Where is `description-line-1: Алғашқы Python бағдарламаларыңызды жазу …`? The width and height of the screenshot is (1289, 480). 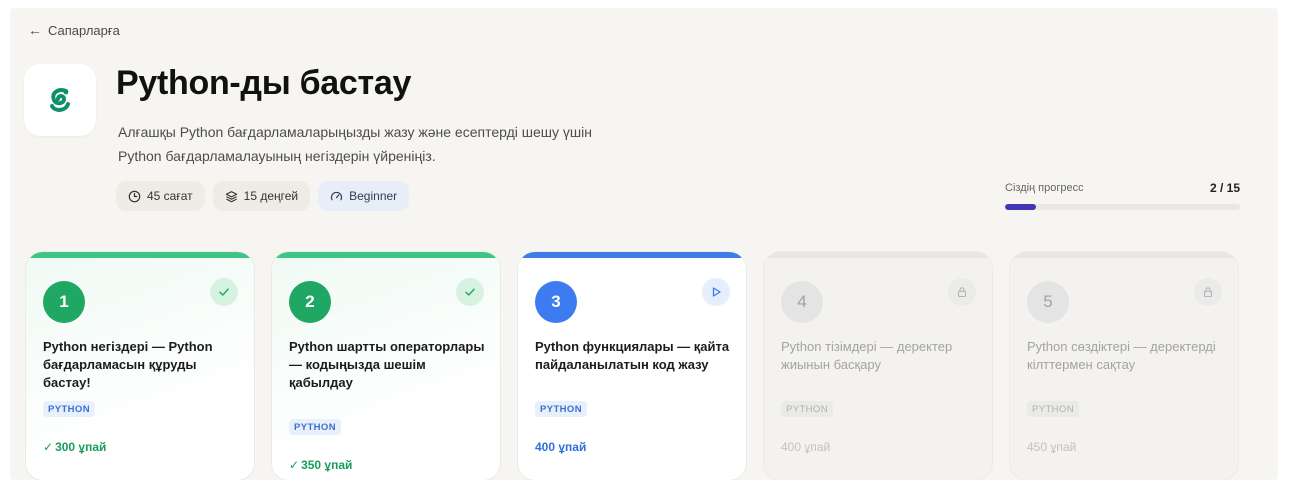
description-line-1: Алғашқы Python бағдарламаларыңызды жазу … is located at coordinates (355, 132).